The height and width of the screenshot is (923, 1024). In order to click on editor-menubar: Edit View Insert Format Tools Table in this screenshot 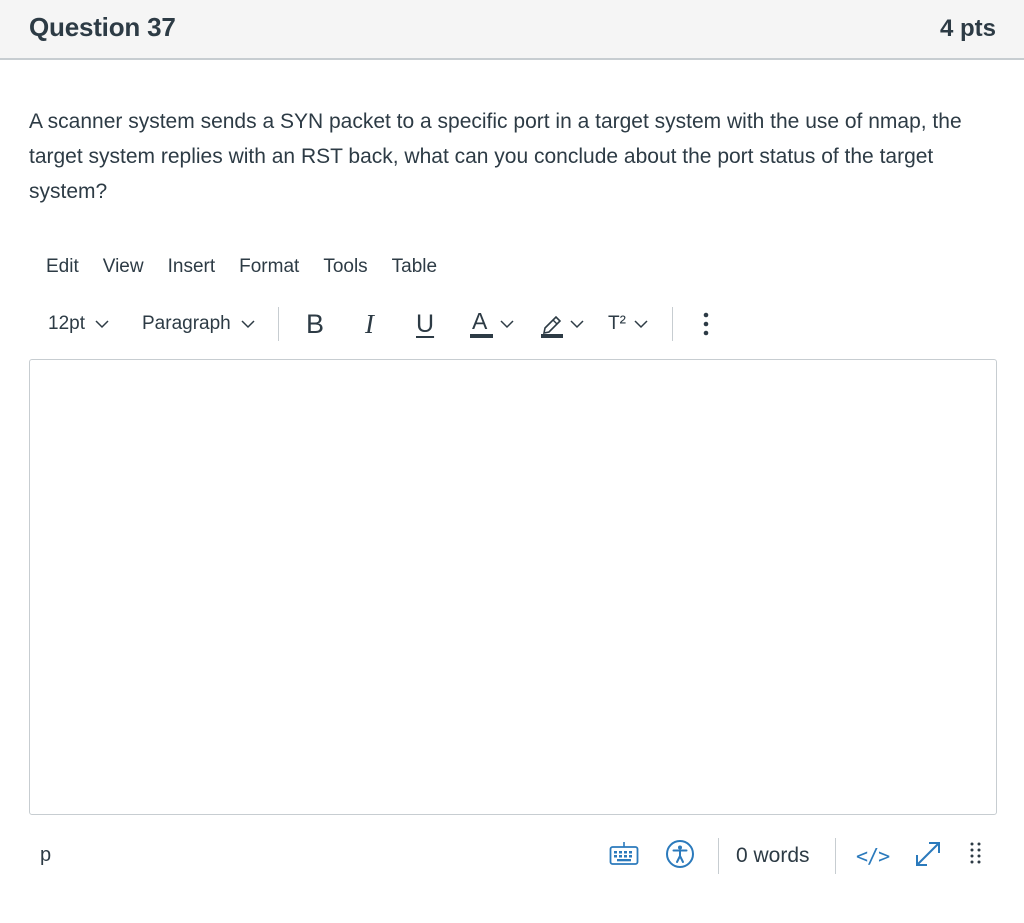, I will do `click(241, 269)`.